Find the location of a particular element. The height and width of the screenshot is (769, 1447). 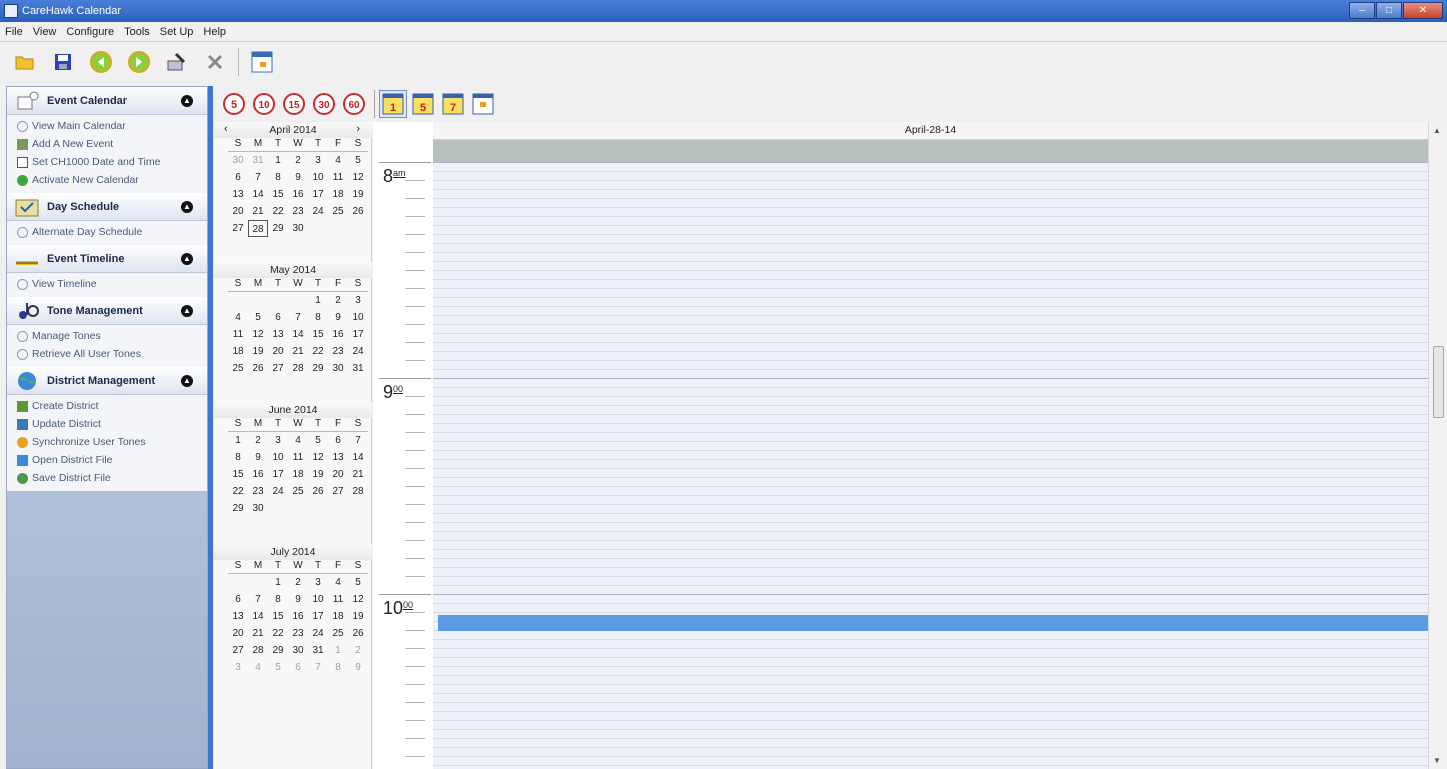

mini-calendar-day: 17 is located at coordinates (318, 616).